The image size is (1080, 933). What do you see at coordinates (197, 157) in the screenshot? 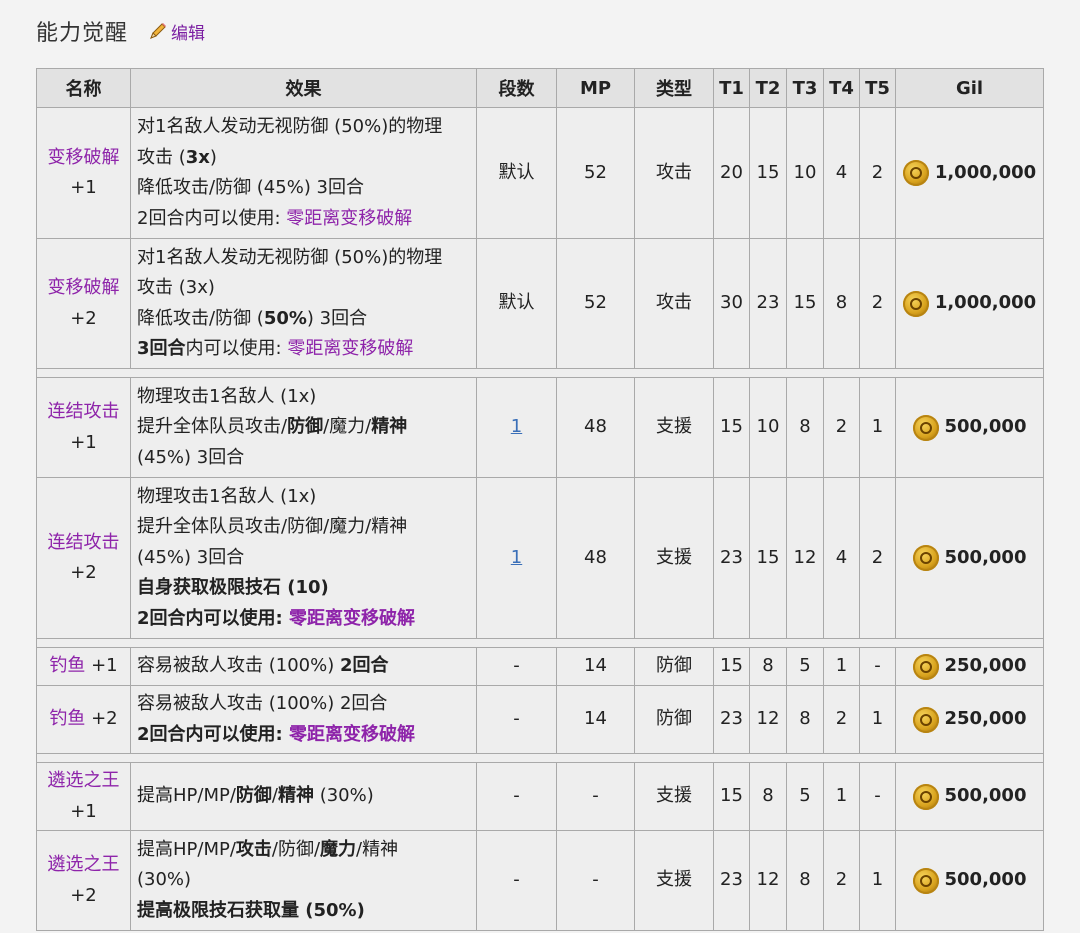
I see `bold-text: 3x` at bounding box center [197, 157].